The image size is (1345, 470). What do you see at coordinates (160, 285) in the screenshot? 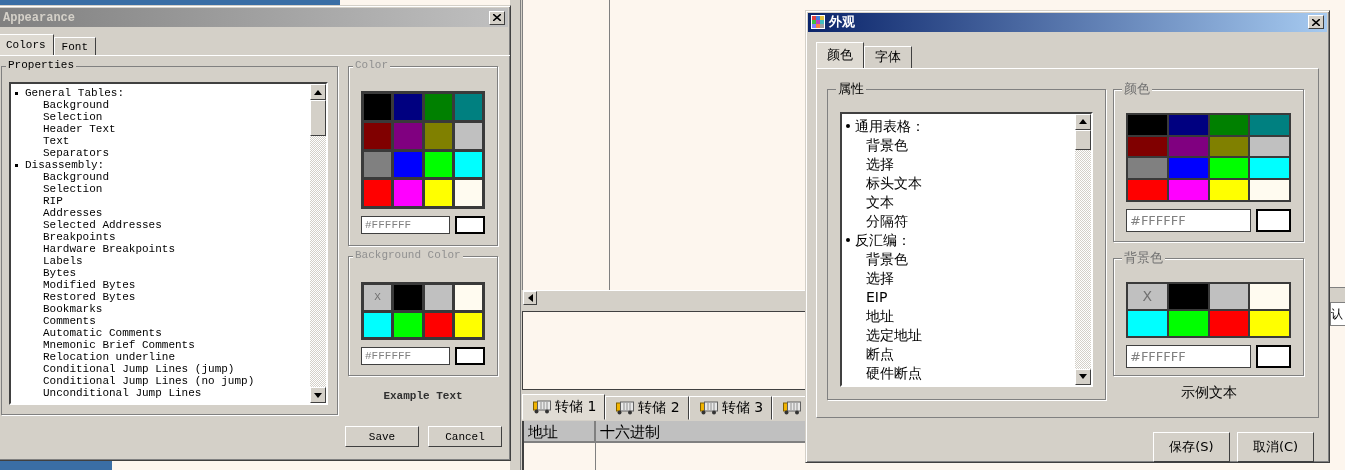
I see `list-item: Modified Bytes` at bounding box center [160, 285].